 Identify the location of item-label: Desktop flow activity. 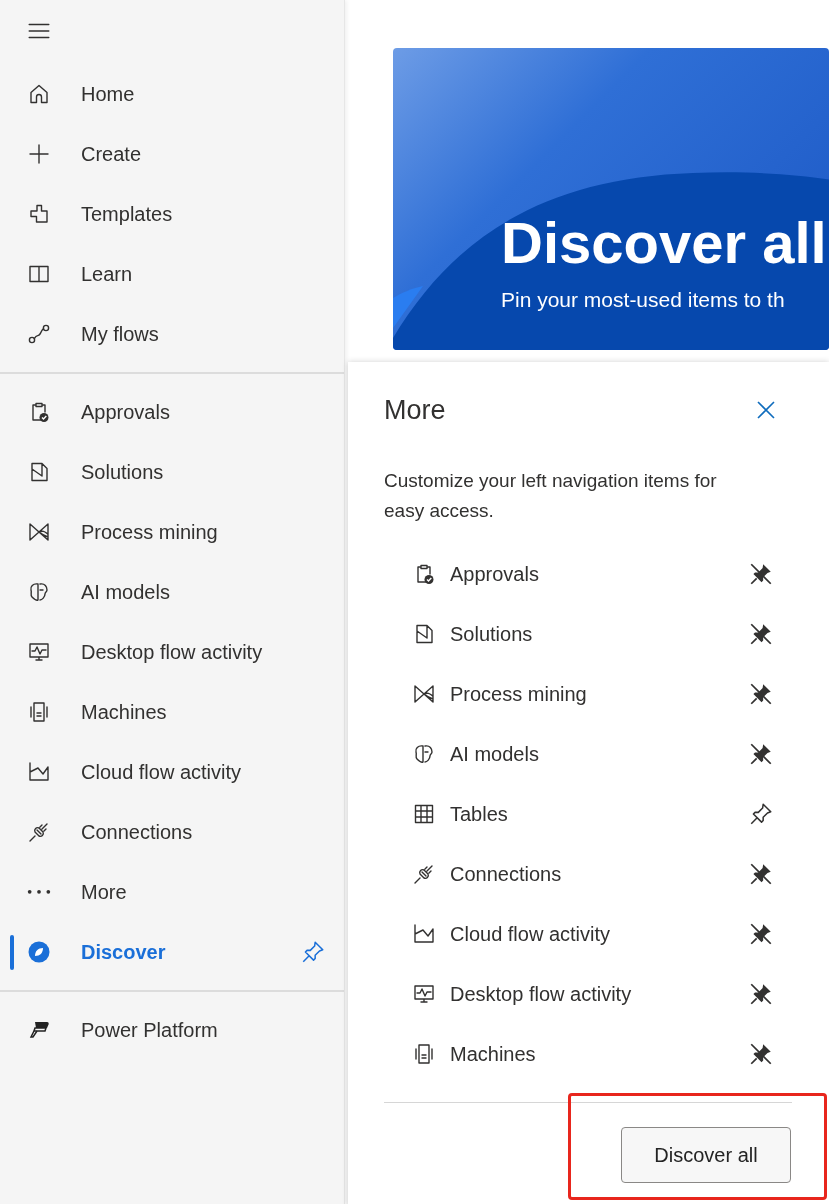
(541, 994).